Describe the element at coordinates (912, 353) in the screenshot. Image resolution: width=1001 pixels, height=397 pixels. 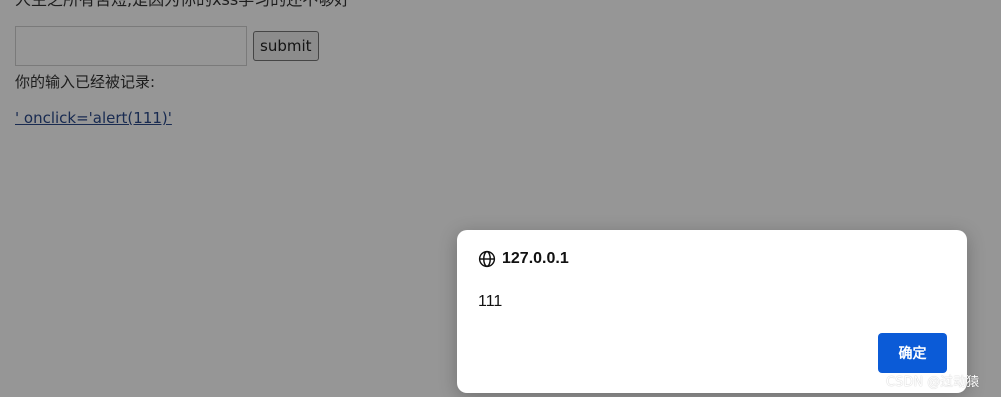
I see `ok-button: 确定` at that location.